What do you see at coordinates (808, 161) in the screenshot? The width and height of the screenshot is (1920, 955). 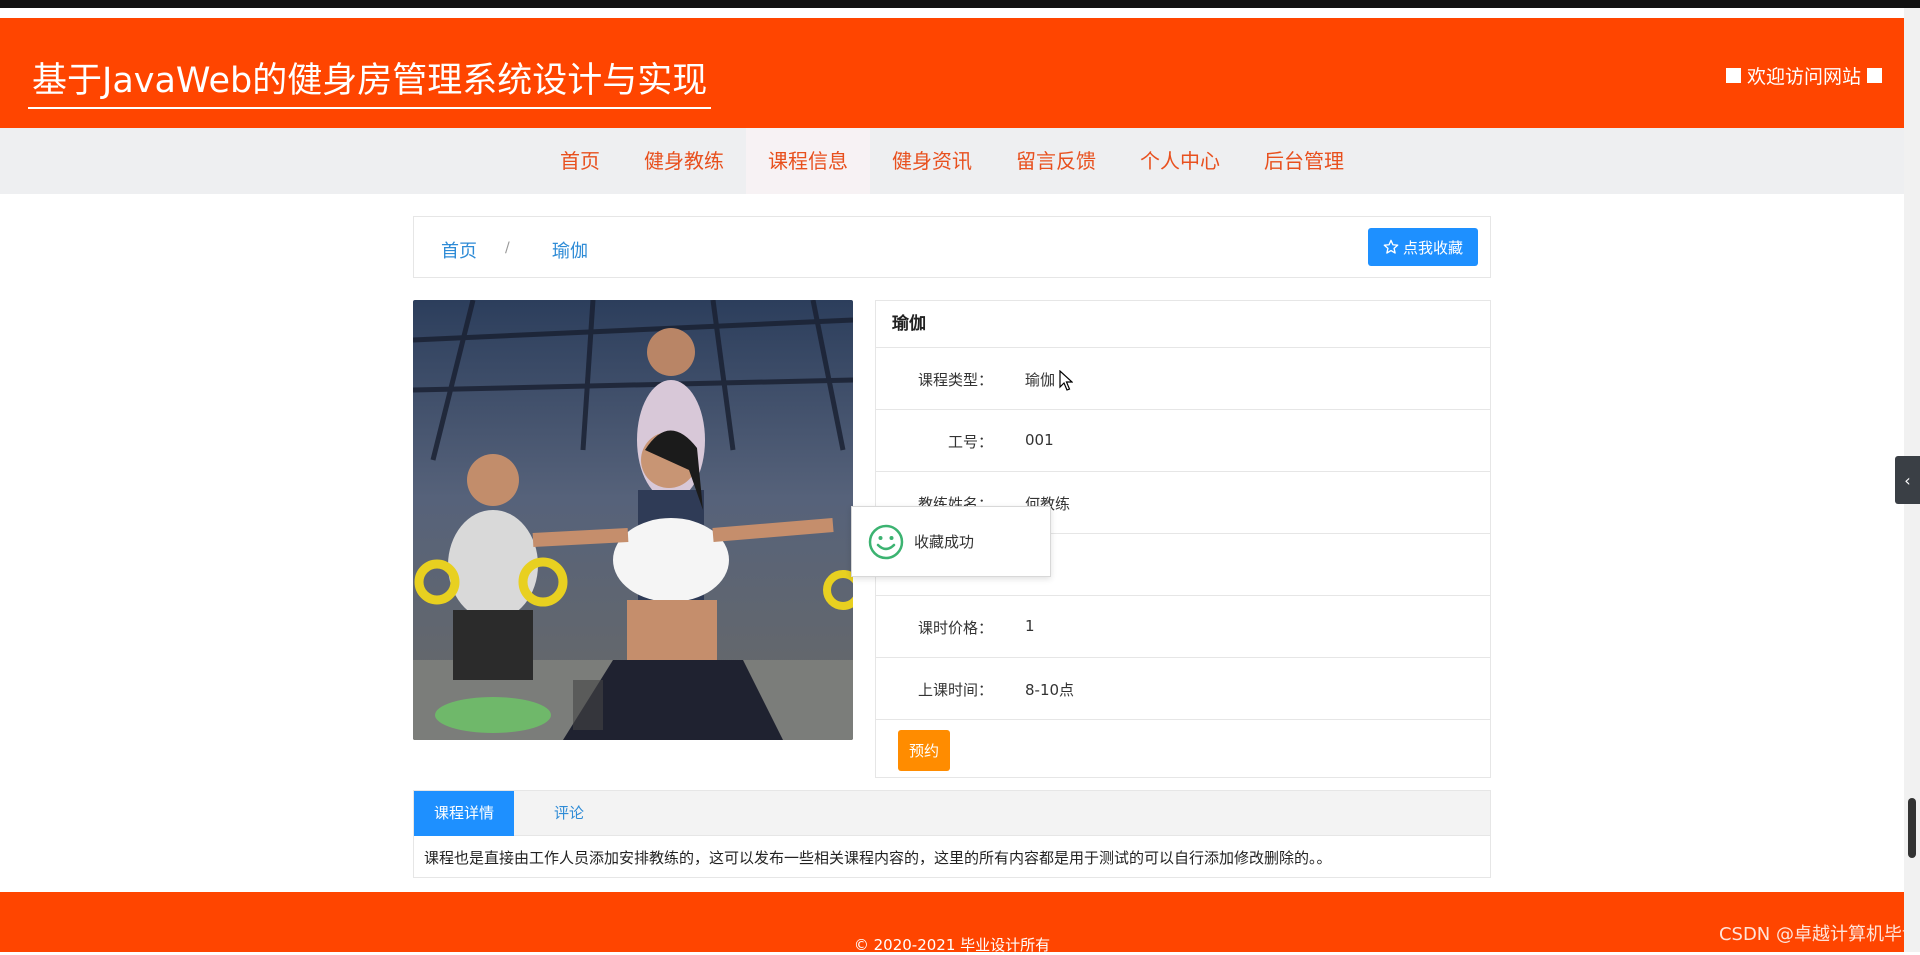 I see `nav-item-courses: 课程信息` at bounding box center [808, 161].